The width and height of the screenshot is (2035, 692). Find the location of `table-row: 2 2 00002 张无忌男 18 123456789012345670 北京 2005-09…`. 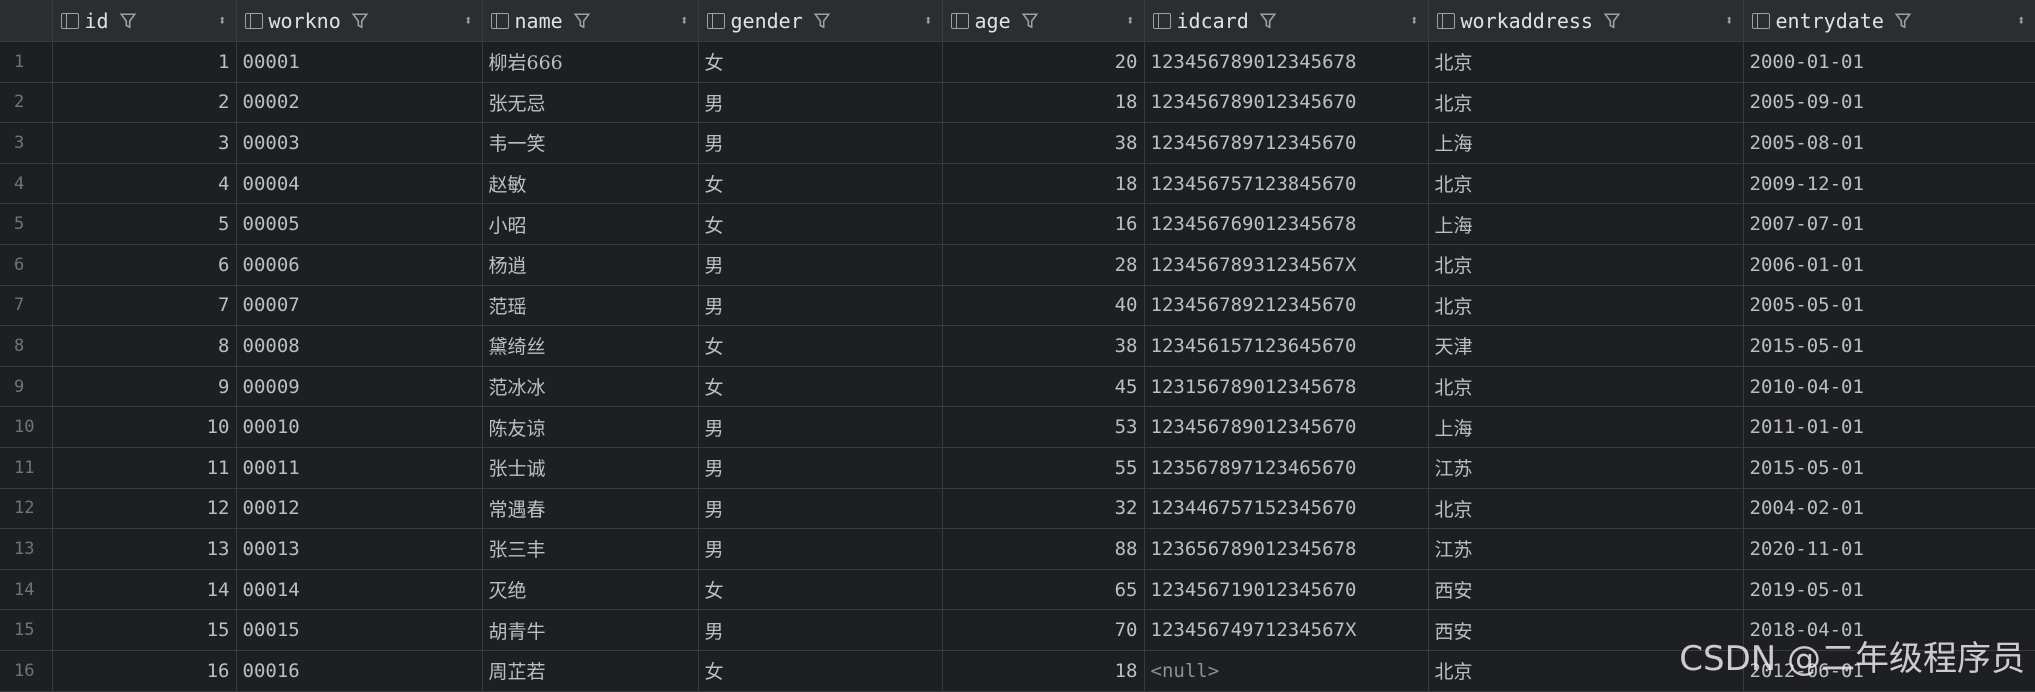

table-row: 2 2 00002 张无忌男 18 123456789012345670 北京 2005-09… is located at coordinates (1017, 103).